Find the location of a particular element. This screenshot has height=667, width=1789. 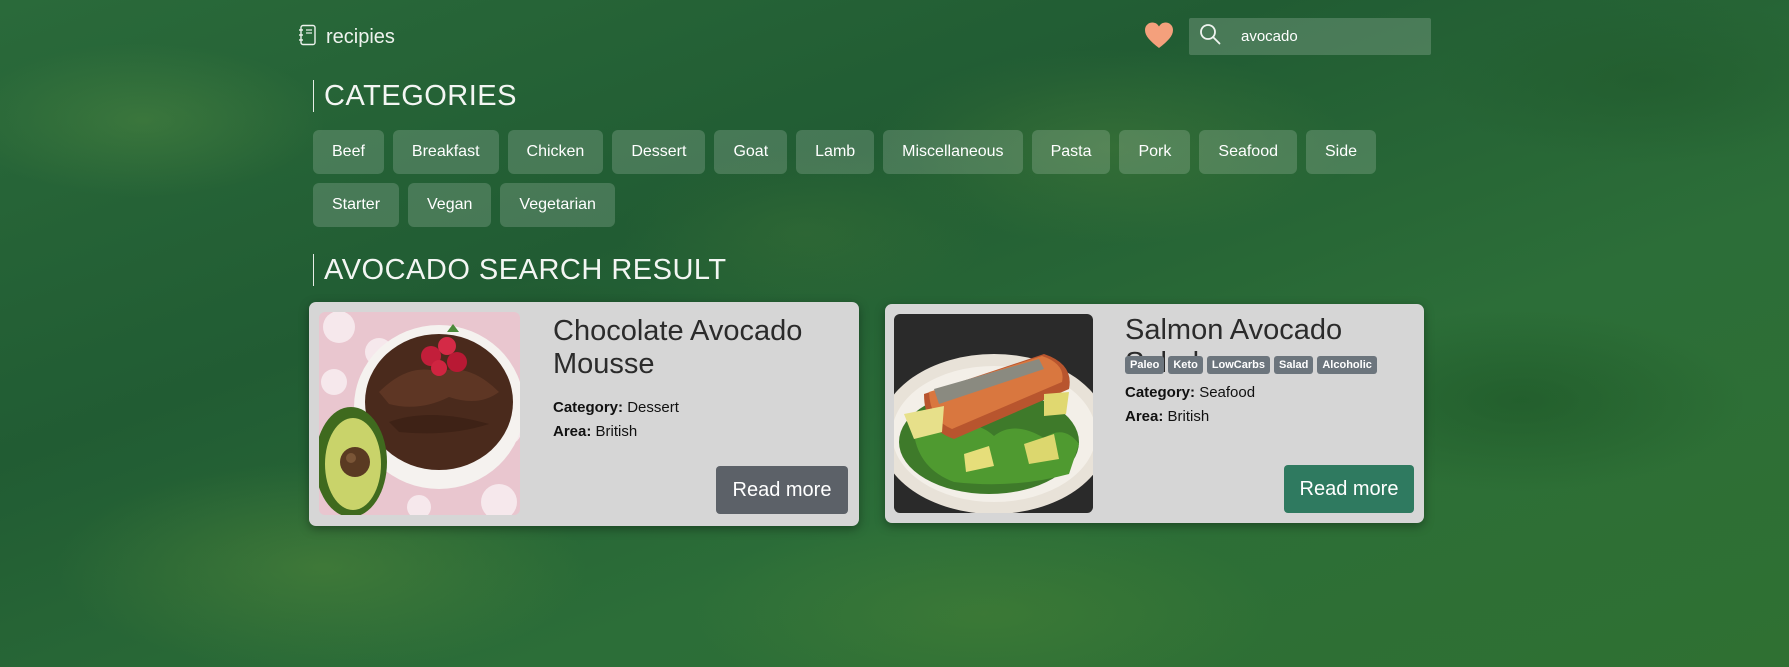

category-goat: Goat is located at coordinates (751, 152).